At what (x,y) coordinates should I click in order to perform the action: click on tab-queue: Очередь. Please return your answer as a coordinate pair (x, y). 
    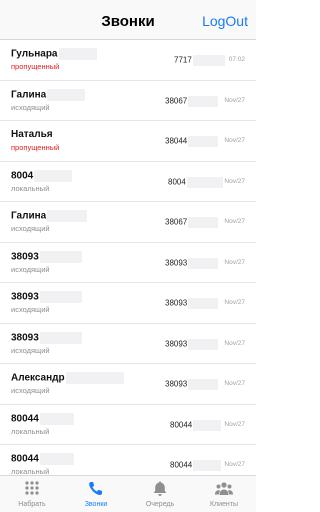
    Looking at the image, I should click on (160, 494).